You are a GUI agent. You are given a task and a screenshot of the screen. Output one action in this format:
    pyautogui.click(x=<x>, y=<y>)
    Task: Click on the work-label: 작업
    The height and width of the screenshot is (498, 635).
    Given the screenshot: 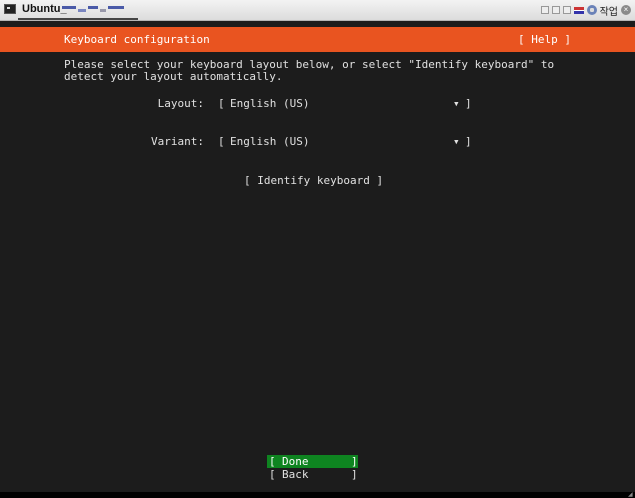 What is the action you would take?
    pyautogui.click(x=609, y=10)
    